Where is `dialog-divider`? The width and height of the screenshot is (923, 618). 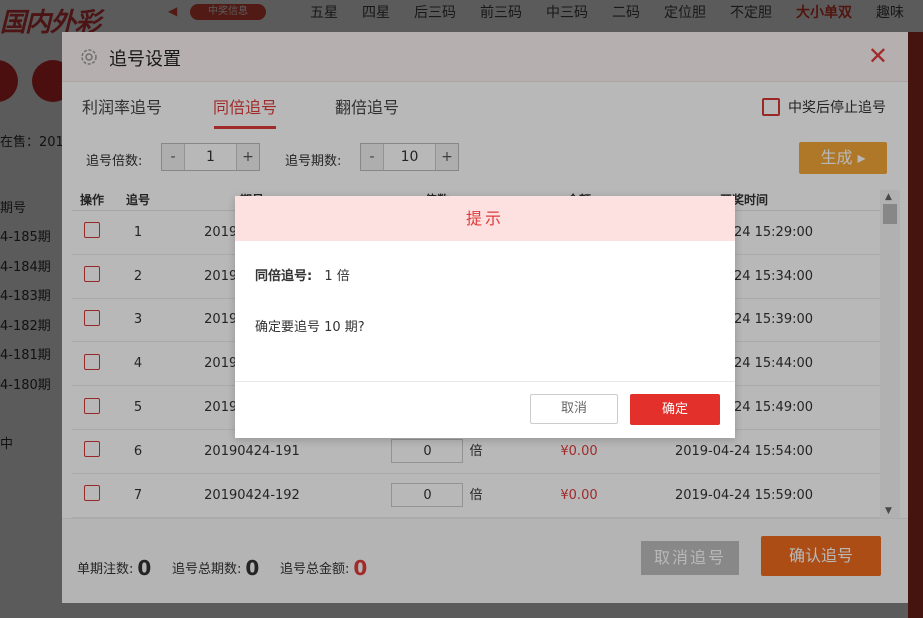 dialog-divider is located at coordinates (485, 381).